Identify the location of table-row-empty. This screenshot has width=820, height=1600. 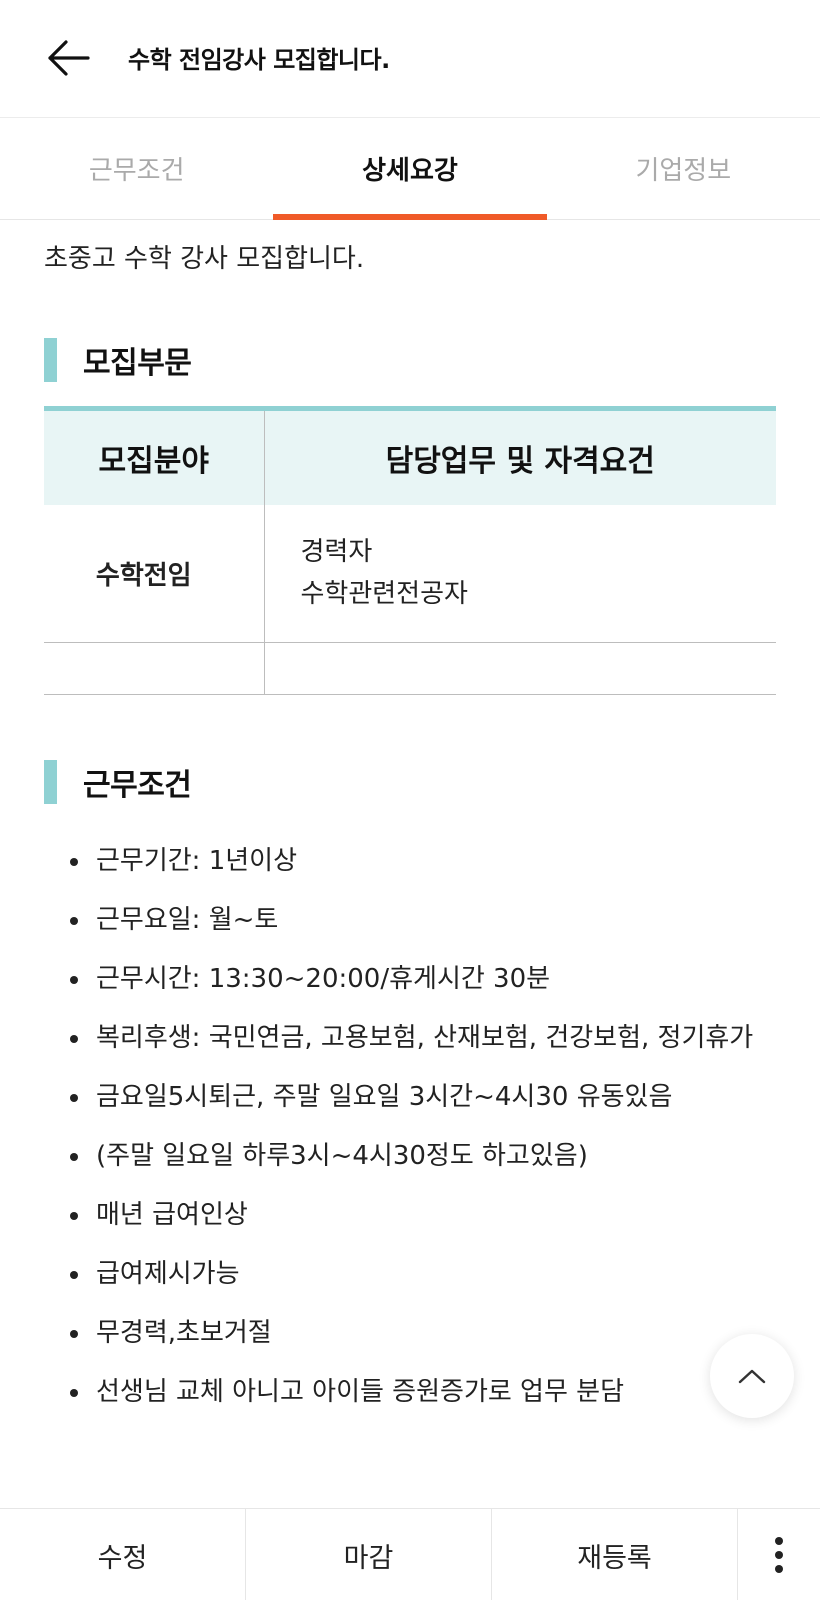
(410, 668).